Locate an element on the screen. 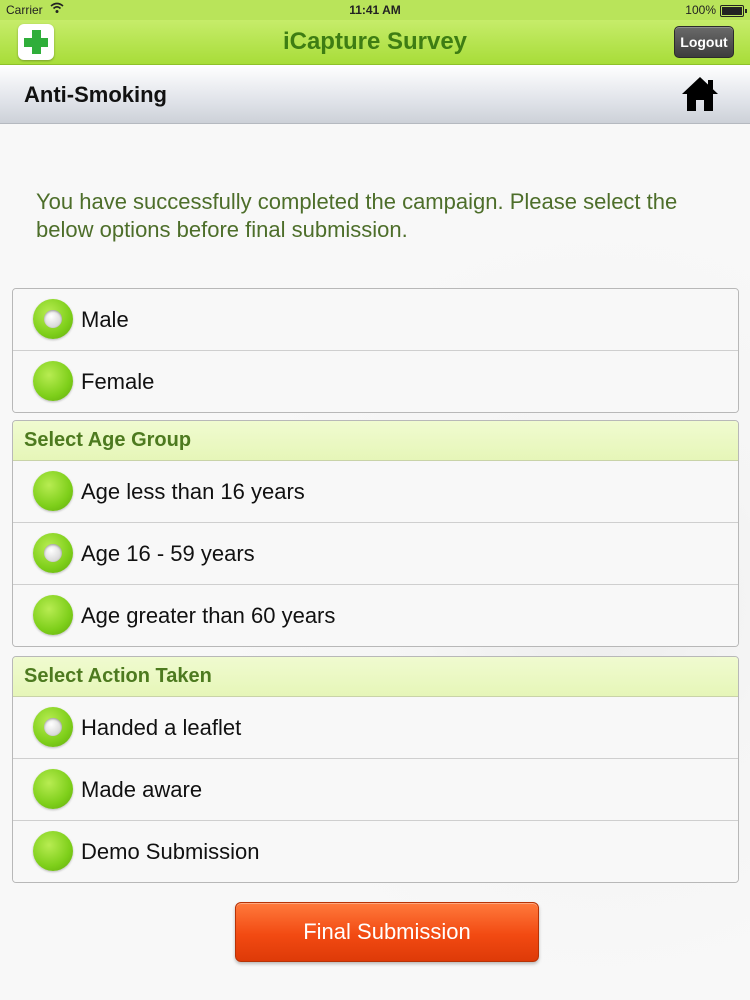  logout-button: Logout is located at coordinates (704, 42).